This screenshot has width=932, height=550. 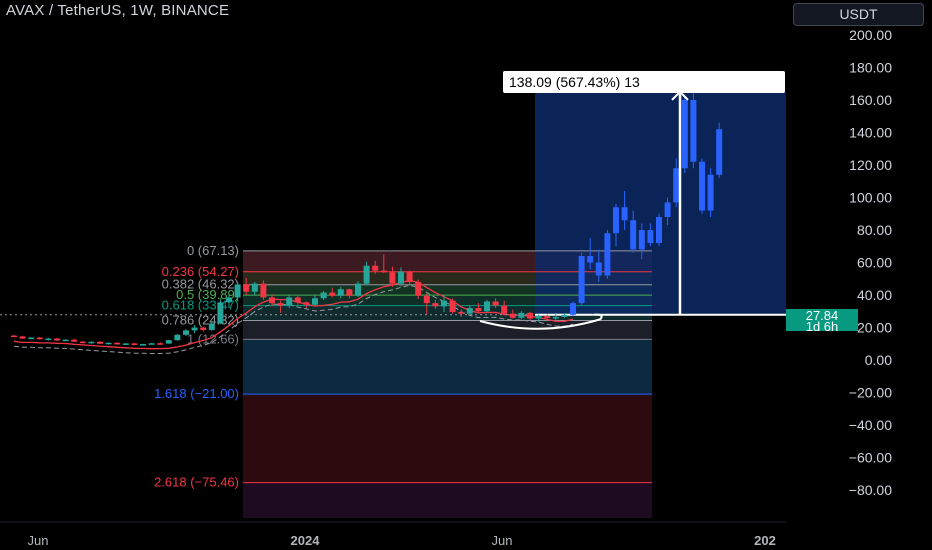 What do you see at coordinates (870, 198) in the screenshot?
I see `y-tick-label: 100.00` at bounding box center [870, 198].